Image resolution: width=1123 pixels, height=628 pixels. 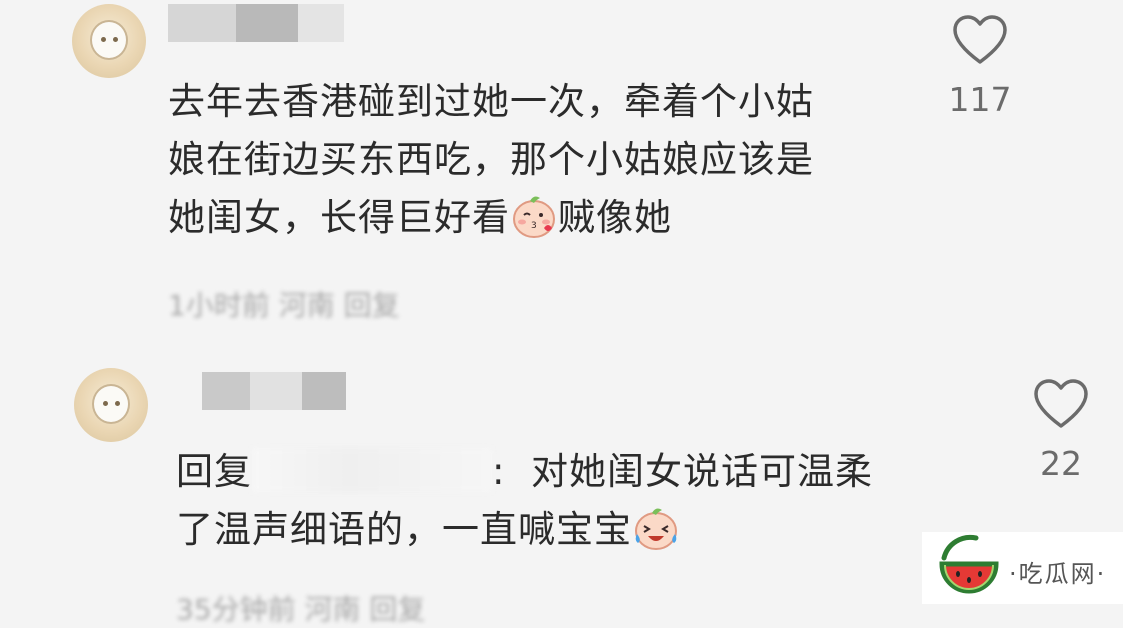 What do you see at coordinates (615, 217) in the screenshot?
I see `comment-text-part: 贼像她` at bounding box center [615, 217].